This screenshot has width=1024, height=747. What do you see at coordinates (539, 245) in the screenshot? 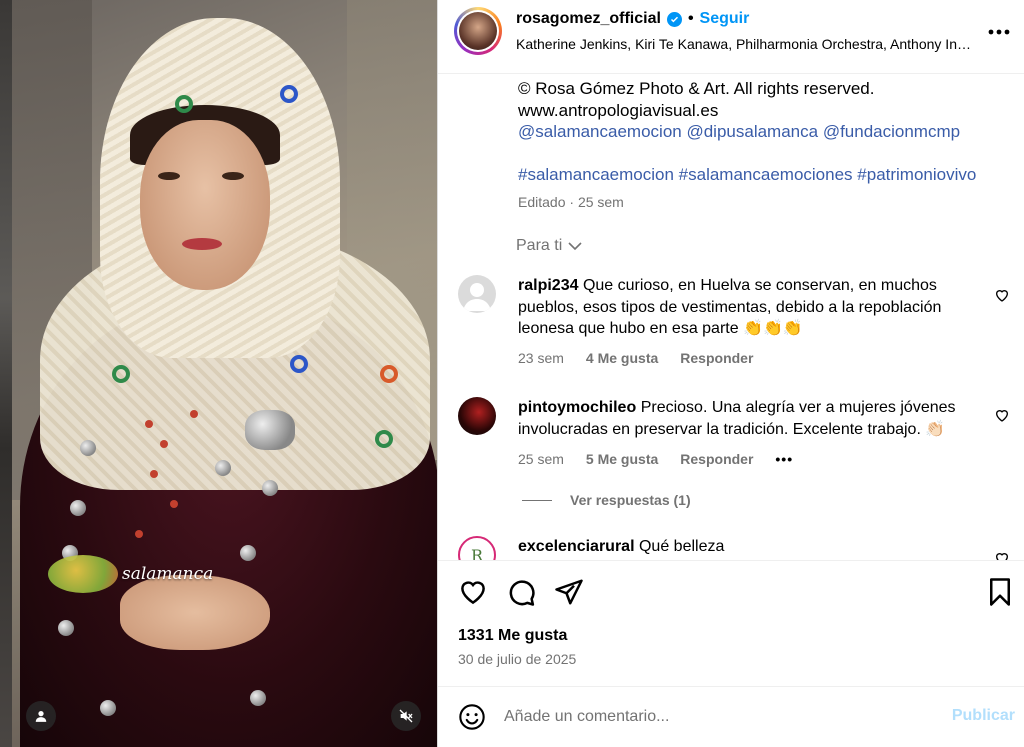
I see `sort-label: Para ti` at bounding box center [539, 245].